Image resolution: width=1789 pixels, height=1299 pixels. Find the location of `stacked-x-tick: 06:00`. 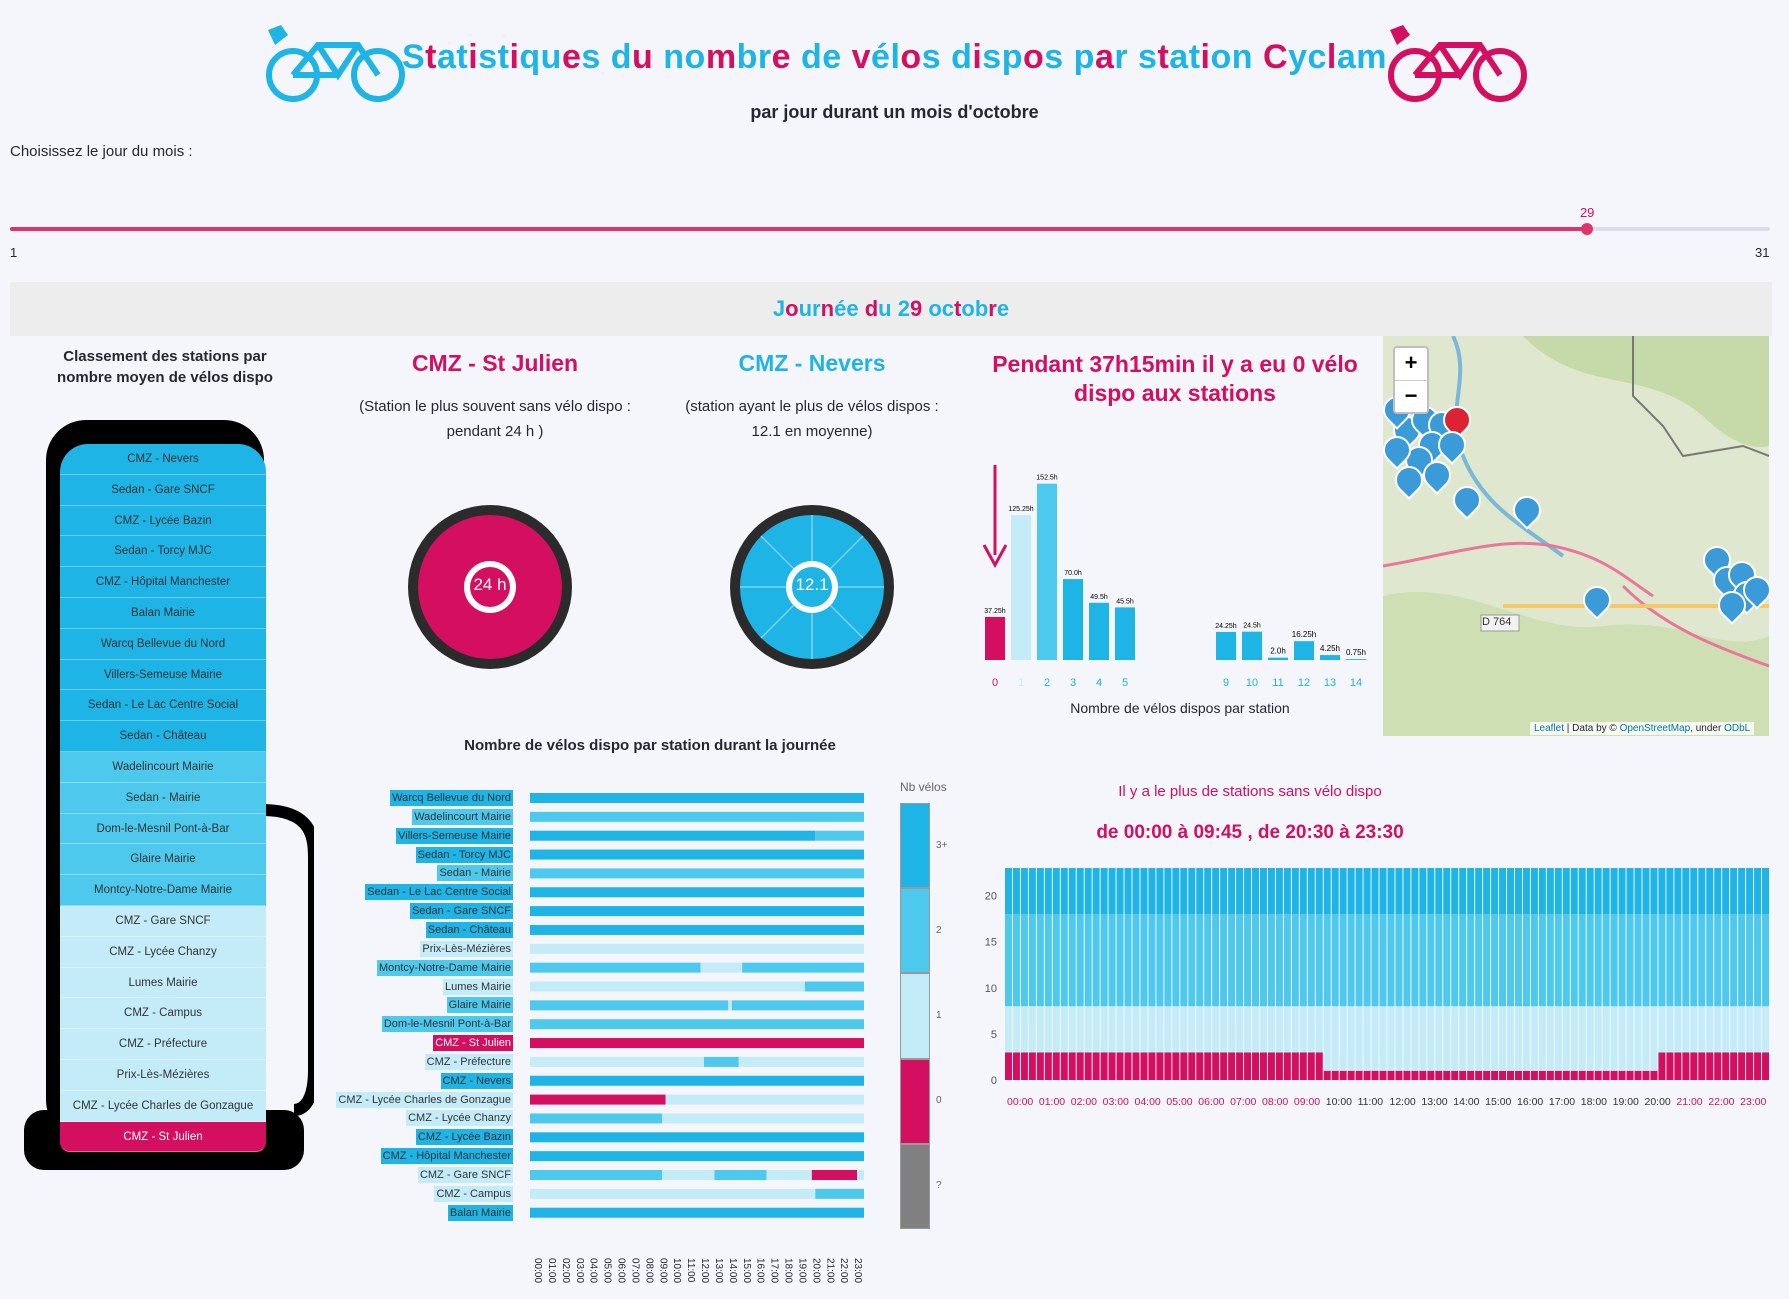

stacked-x-tick: 06:00 is located at coordinates (1211, 1102).